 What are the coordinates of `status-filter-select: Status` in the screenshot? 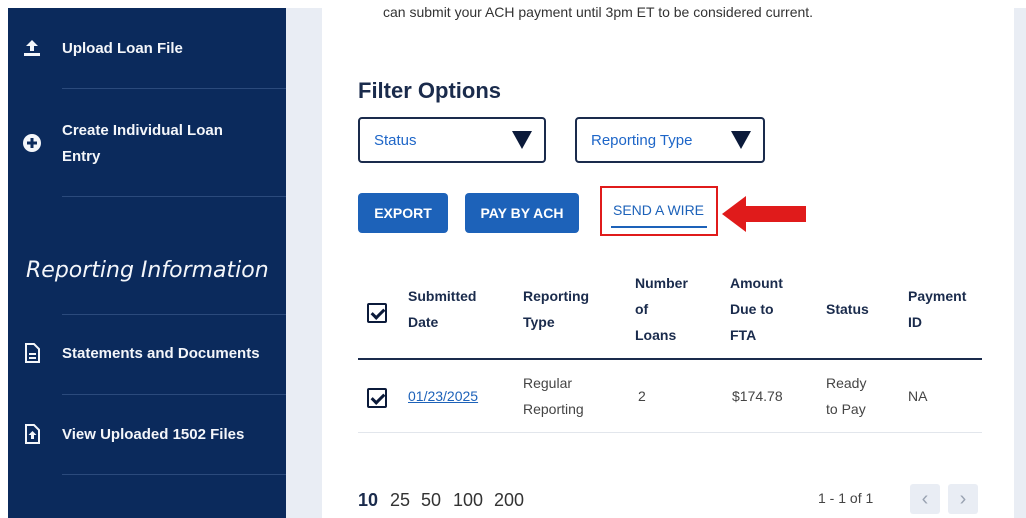 It's located at (452, 140).